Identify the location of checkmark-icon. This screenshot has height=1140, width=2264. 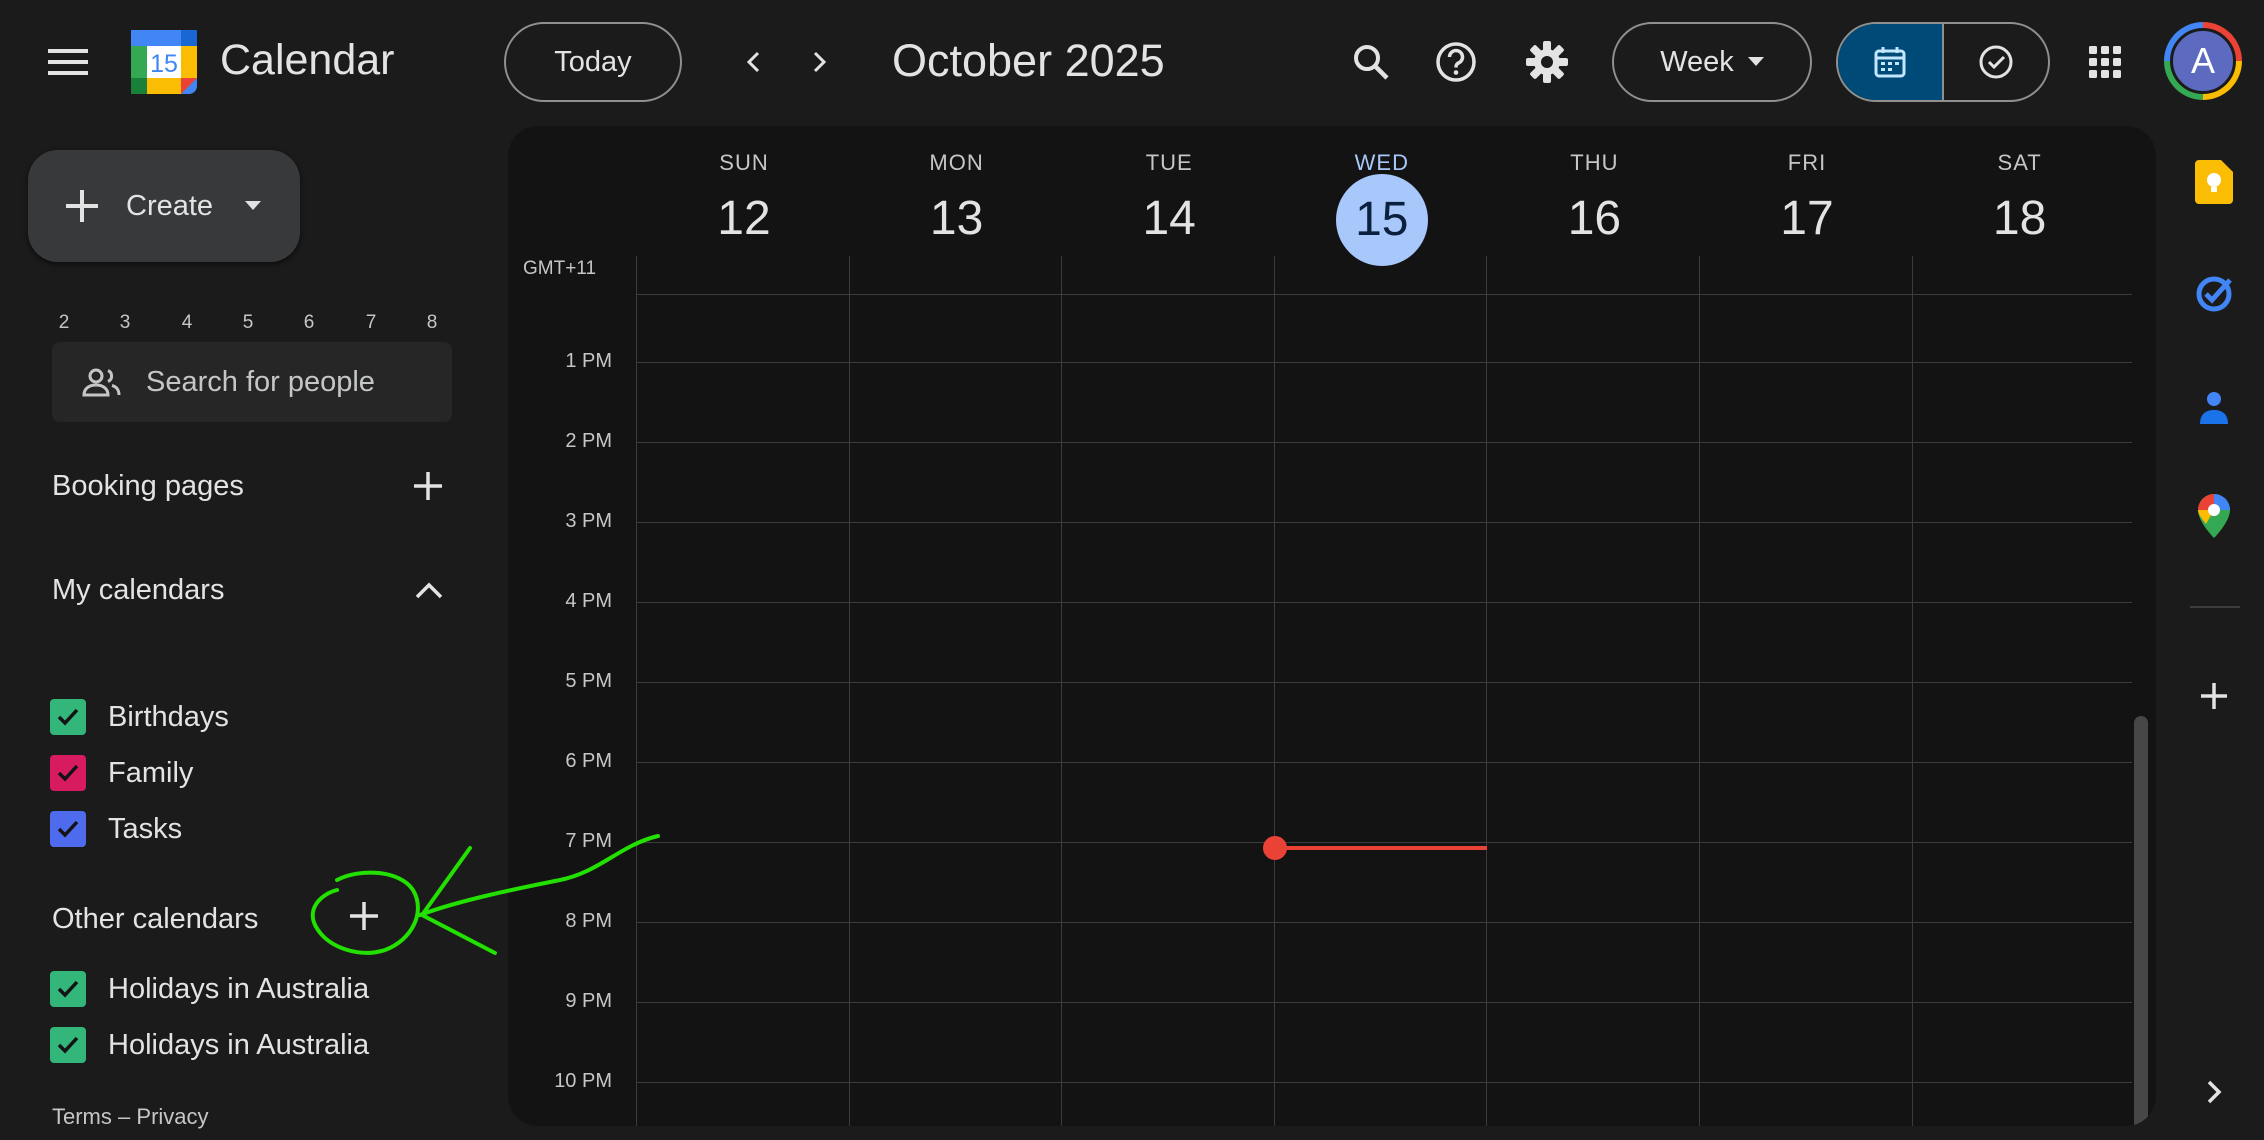
(68, 773).